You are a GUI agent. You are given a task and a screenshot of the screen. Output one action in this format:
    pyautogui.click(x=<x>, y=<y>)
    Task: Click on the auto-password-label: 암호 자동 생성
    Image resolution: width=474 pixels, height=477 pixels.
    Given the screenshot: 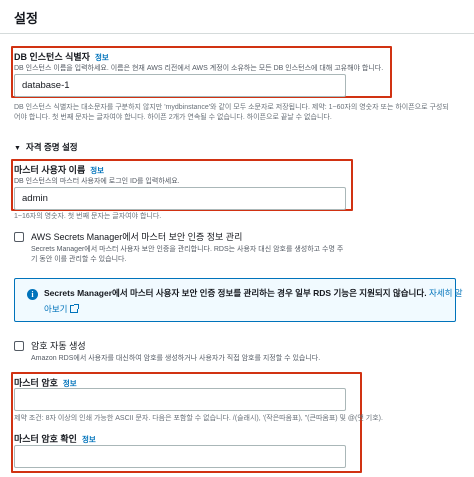 What is the action you would take?
    pyautogui.click(x=58, y=345)
    